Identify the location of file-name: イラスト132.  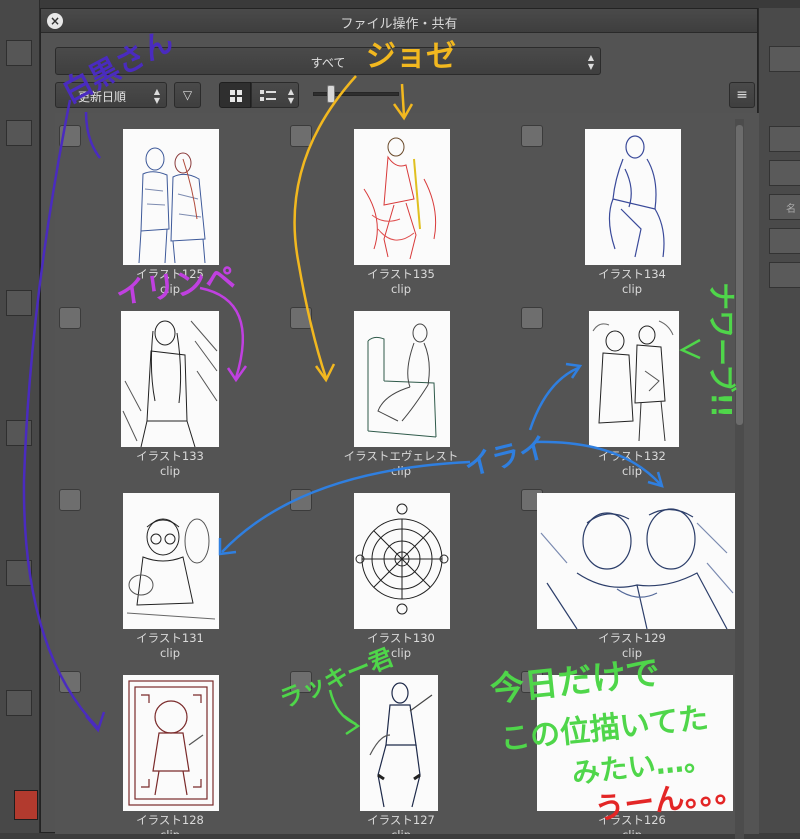
(632, 456).